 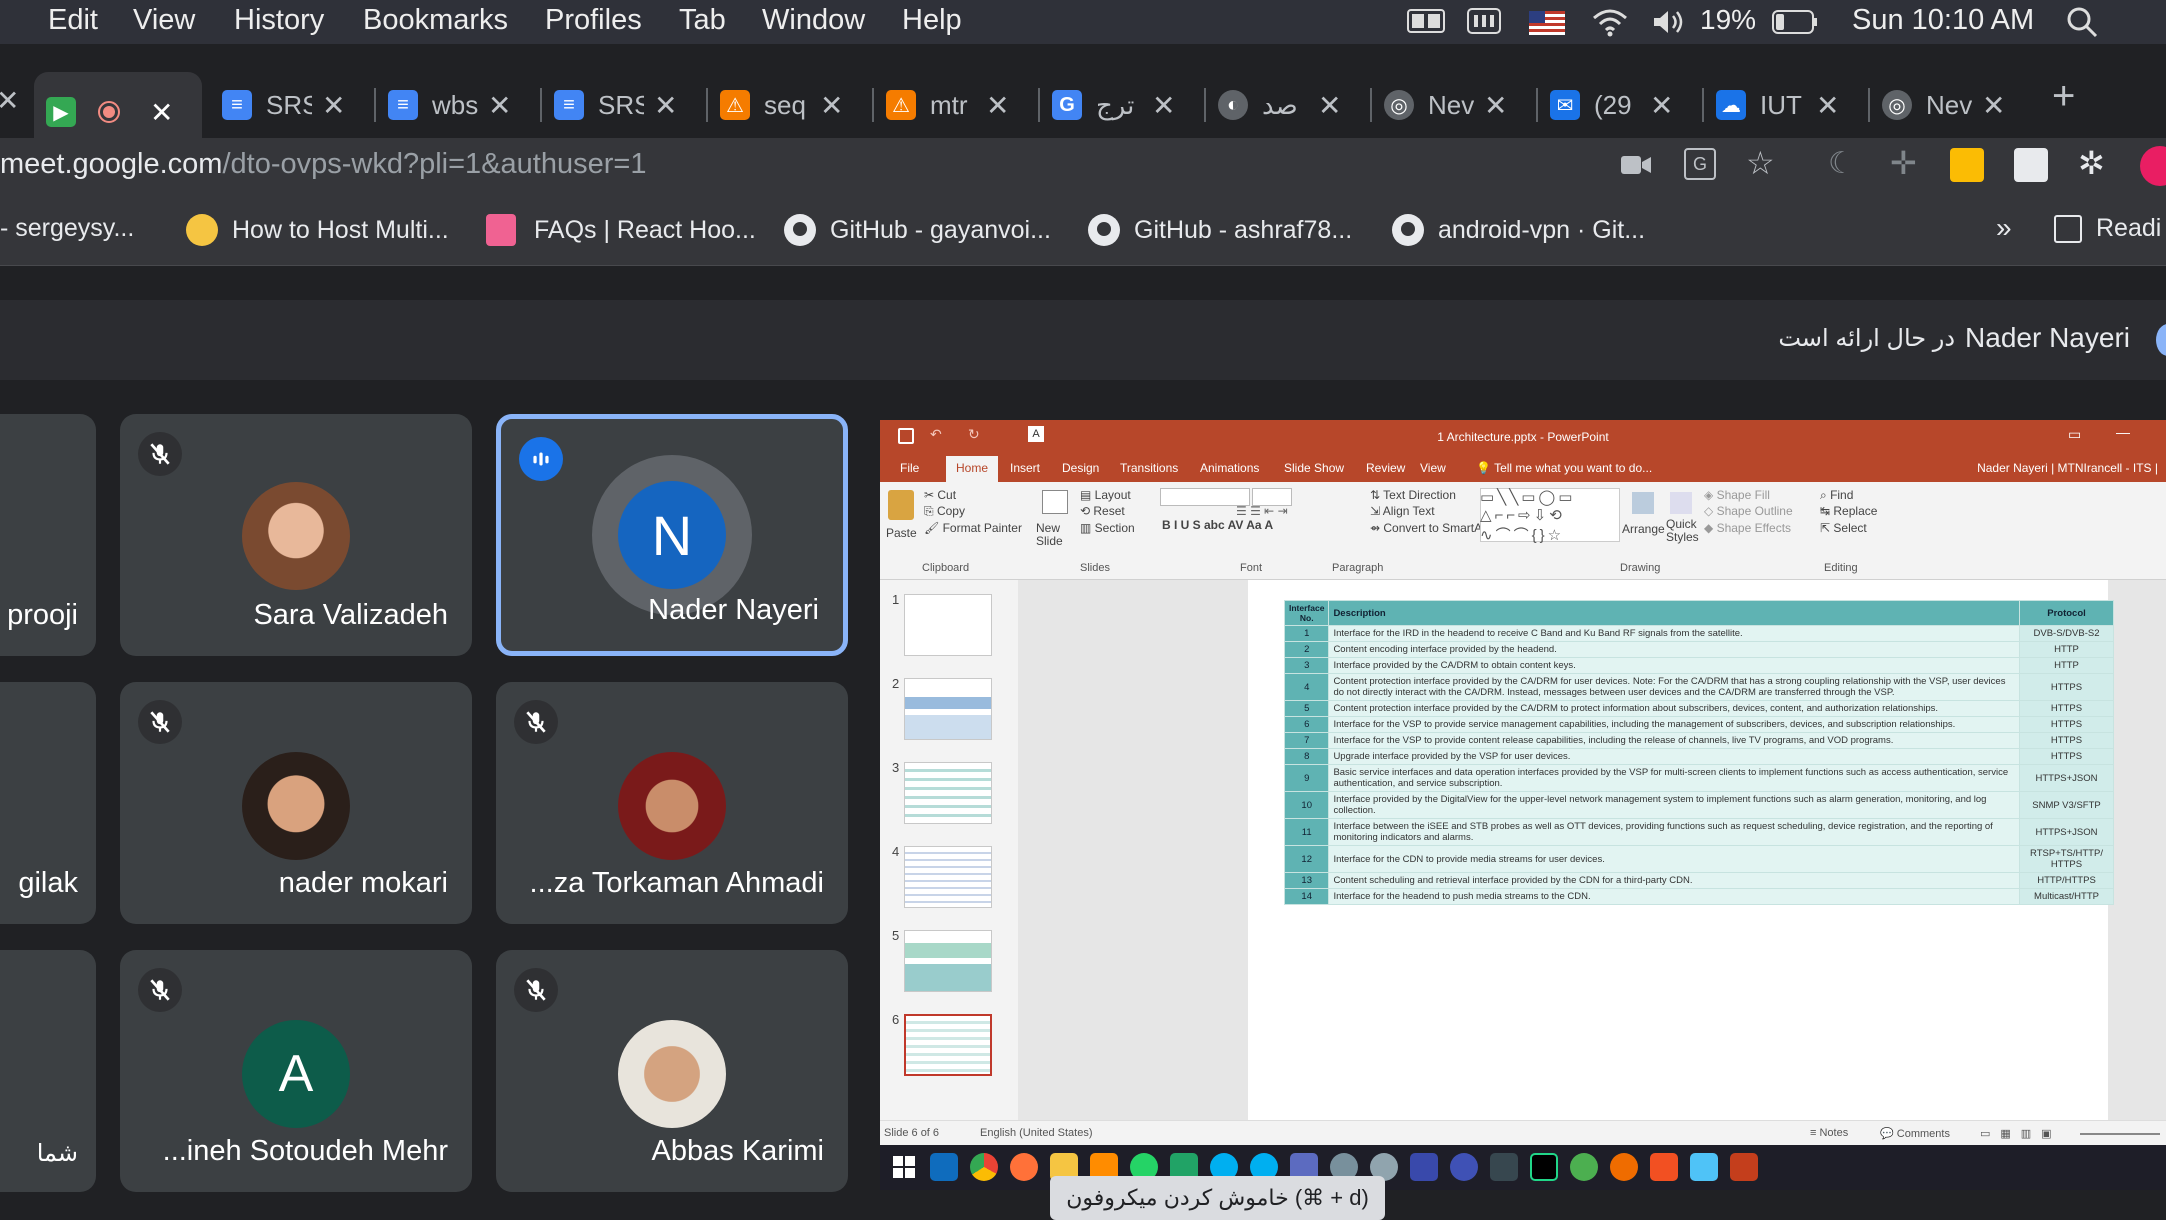 What do you see at coordinates (1787, 105) in the screenshot?
I see `tab-iut: ☁ IUT ✕` at bounding box center [1787, 105].